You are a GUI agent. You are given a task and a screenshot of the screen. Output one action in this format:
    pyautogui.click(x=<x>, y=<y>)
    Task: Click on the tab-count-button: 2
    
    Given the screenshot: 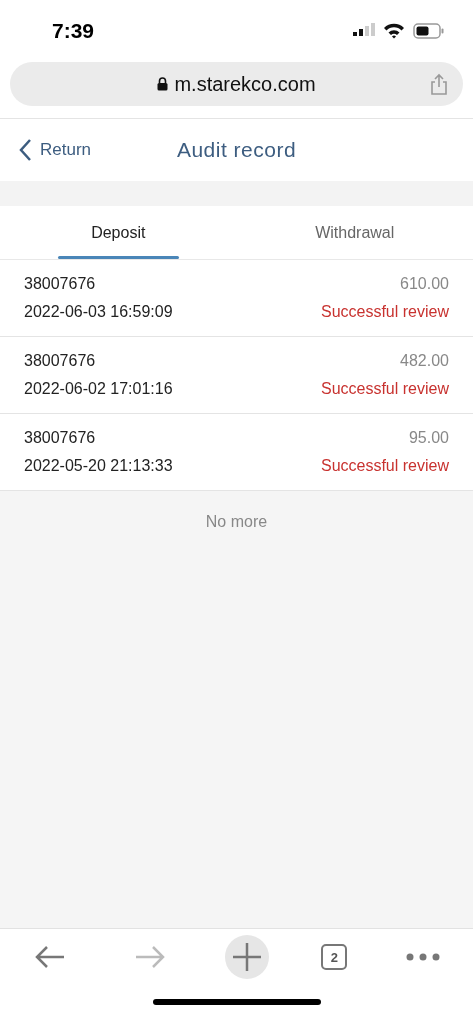 What is the action you would take?
    pyautogui.click(x=334, y=957)
    